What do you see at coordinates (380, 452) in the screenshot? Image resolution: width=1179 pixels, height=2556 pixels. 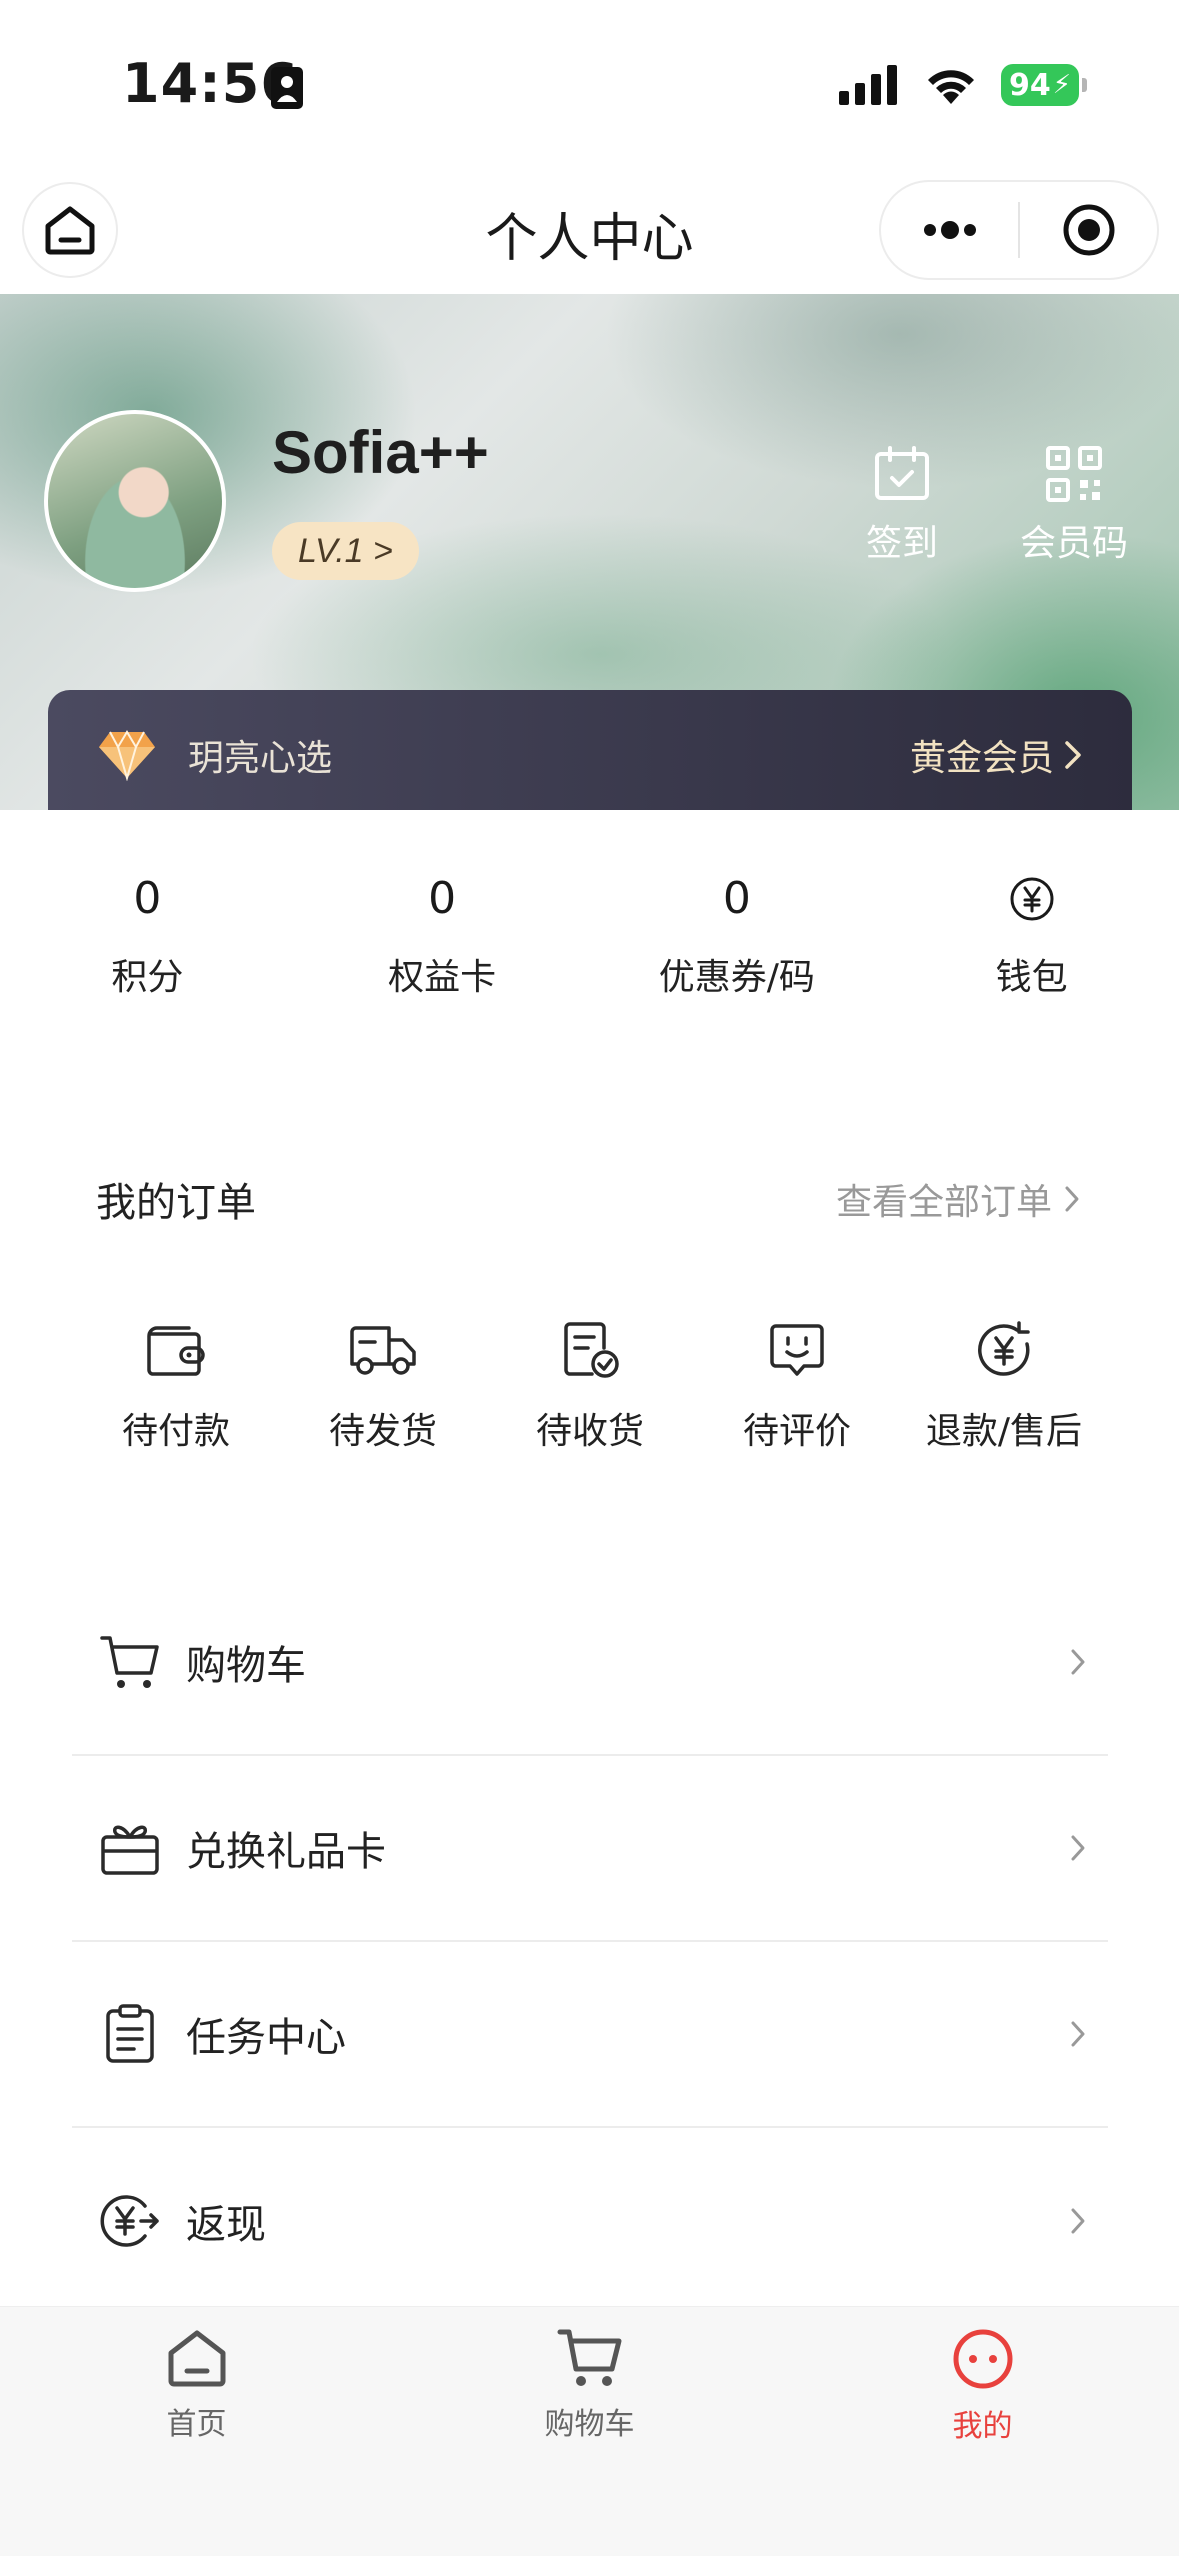 I see `username: Sofia++` at bounding box center [380, 452].